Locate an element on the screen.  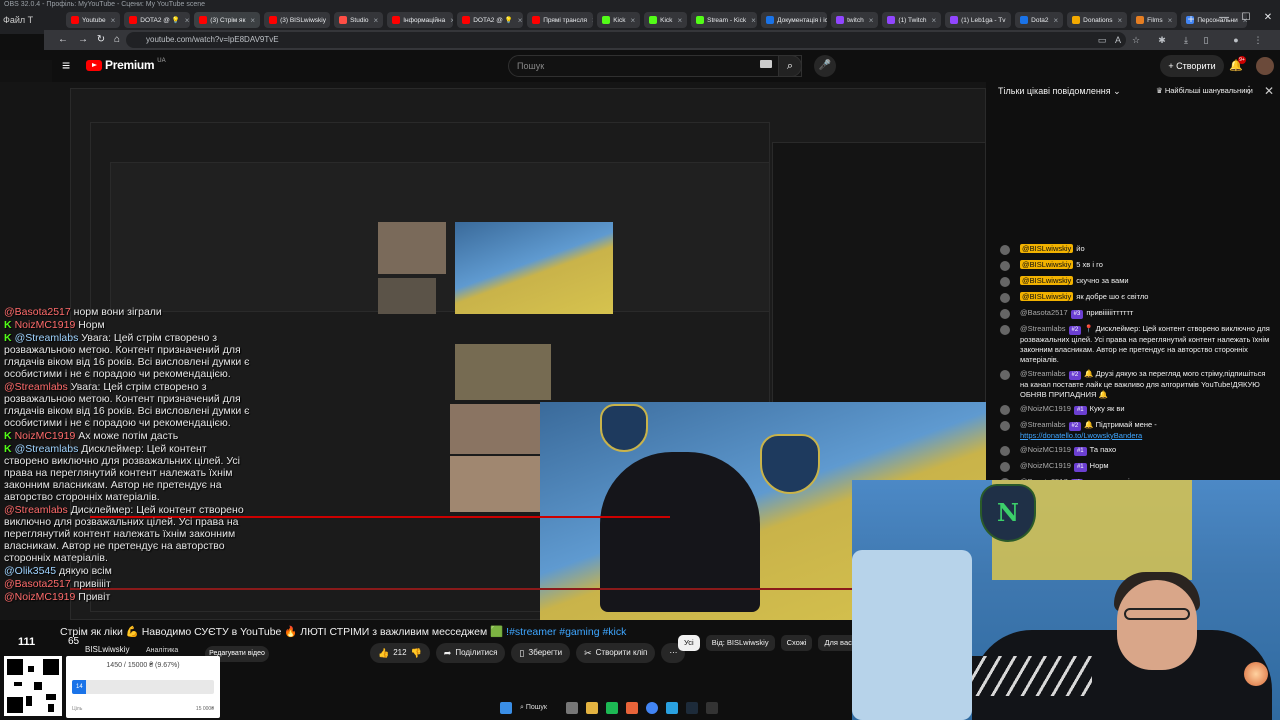
telegram-icon is located at coordinates (672, 708).